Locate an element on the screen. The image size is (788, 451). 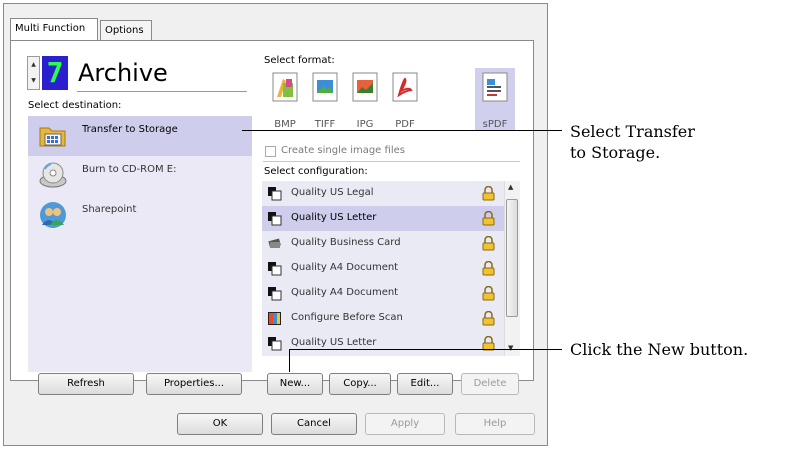
profile-spinner: ▲ ▼ is located at coordinates (33, 73).